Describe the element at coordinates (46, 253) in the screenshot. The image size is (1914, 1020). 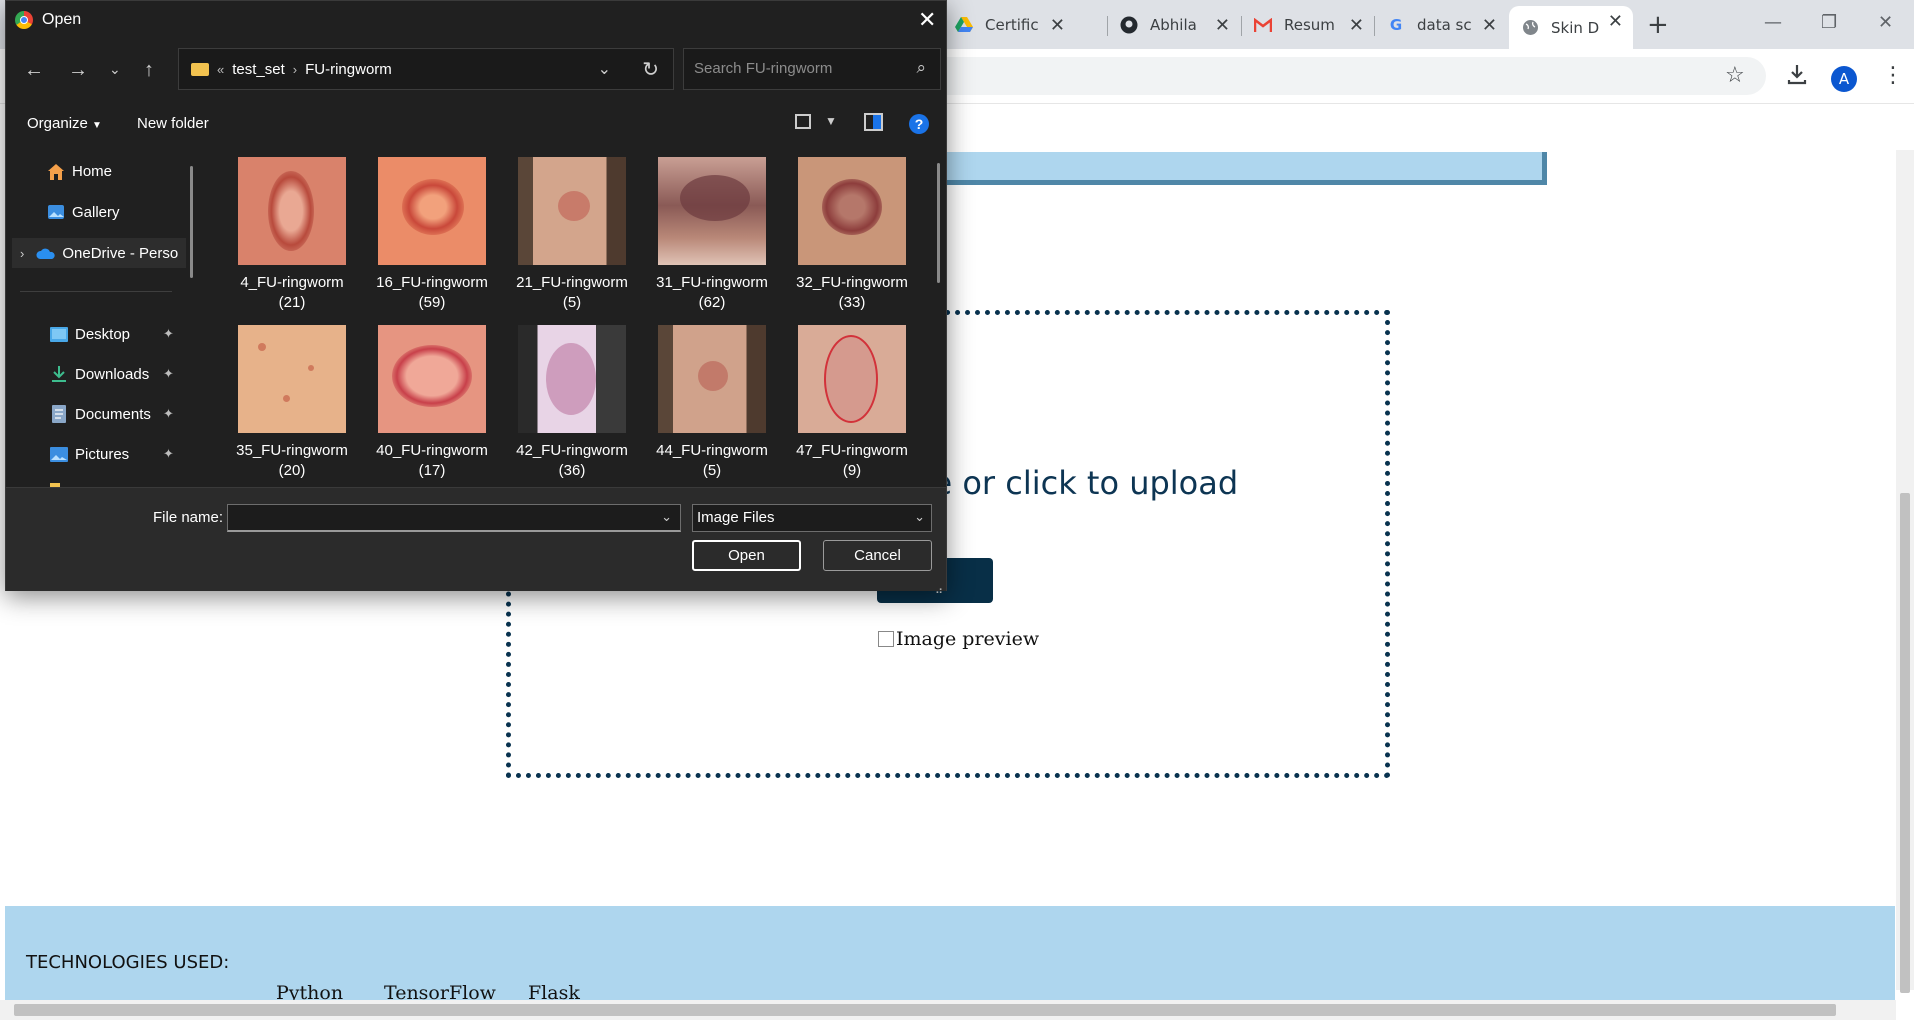
I see `onedrive-icon` at that location.